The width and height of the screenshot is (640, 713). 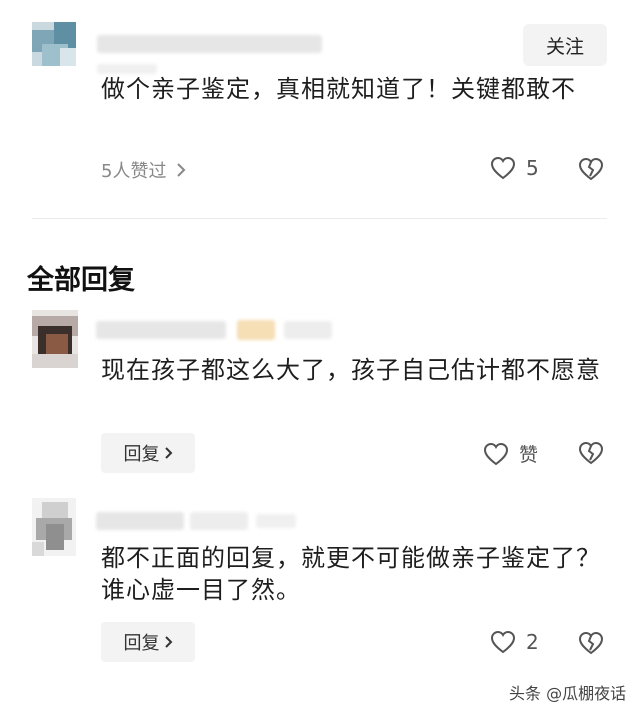 I want to click on follow-label: 关注, so click(x=564, y=46).